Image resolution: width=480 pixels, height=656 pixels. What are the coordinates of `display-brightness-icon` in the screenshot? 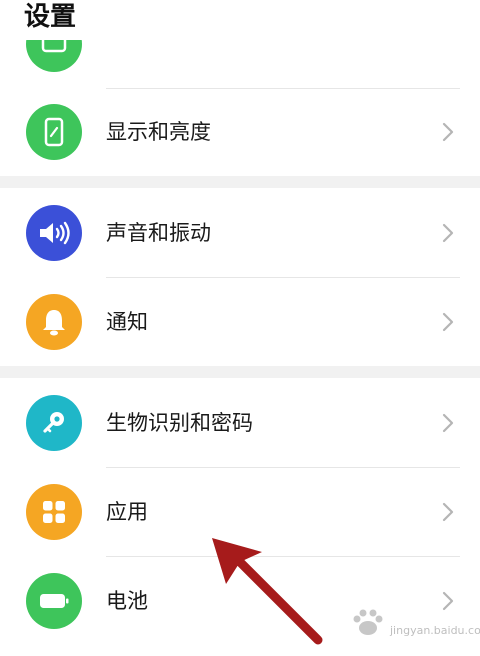 It's located at (54, 132).